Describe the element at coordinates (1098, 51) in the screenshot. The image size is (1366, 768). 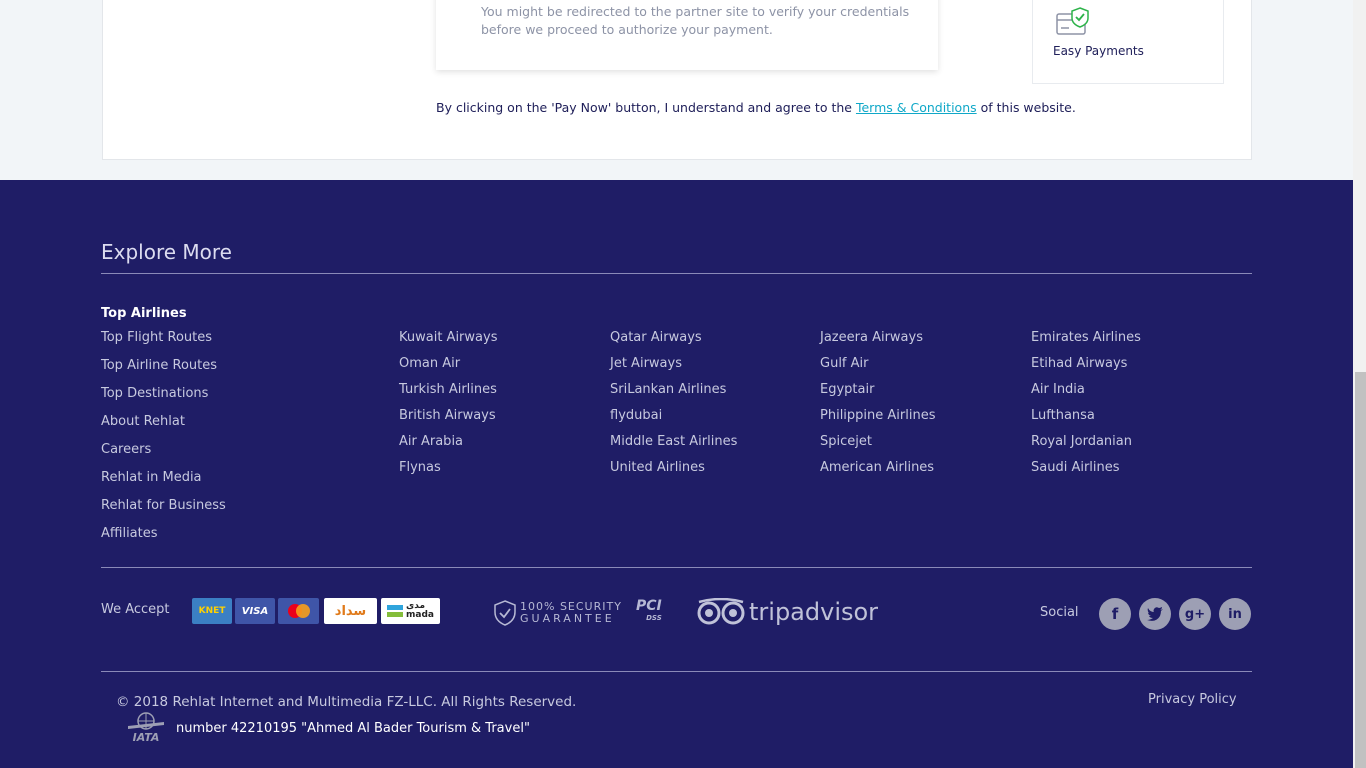
I see `easy-payments-label: Easy Payments` at that location.